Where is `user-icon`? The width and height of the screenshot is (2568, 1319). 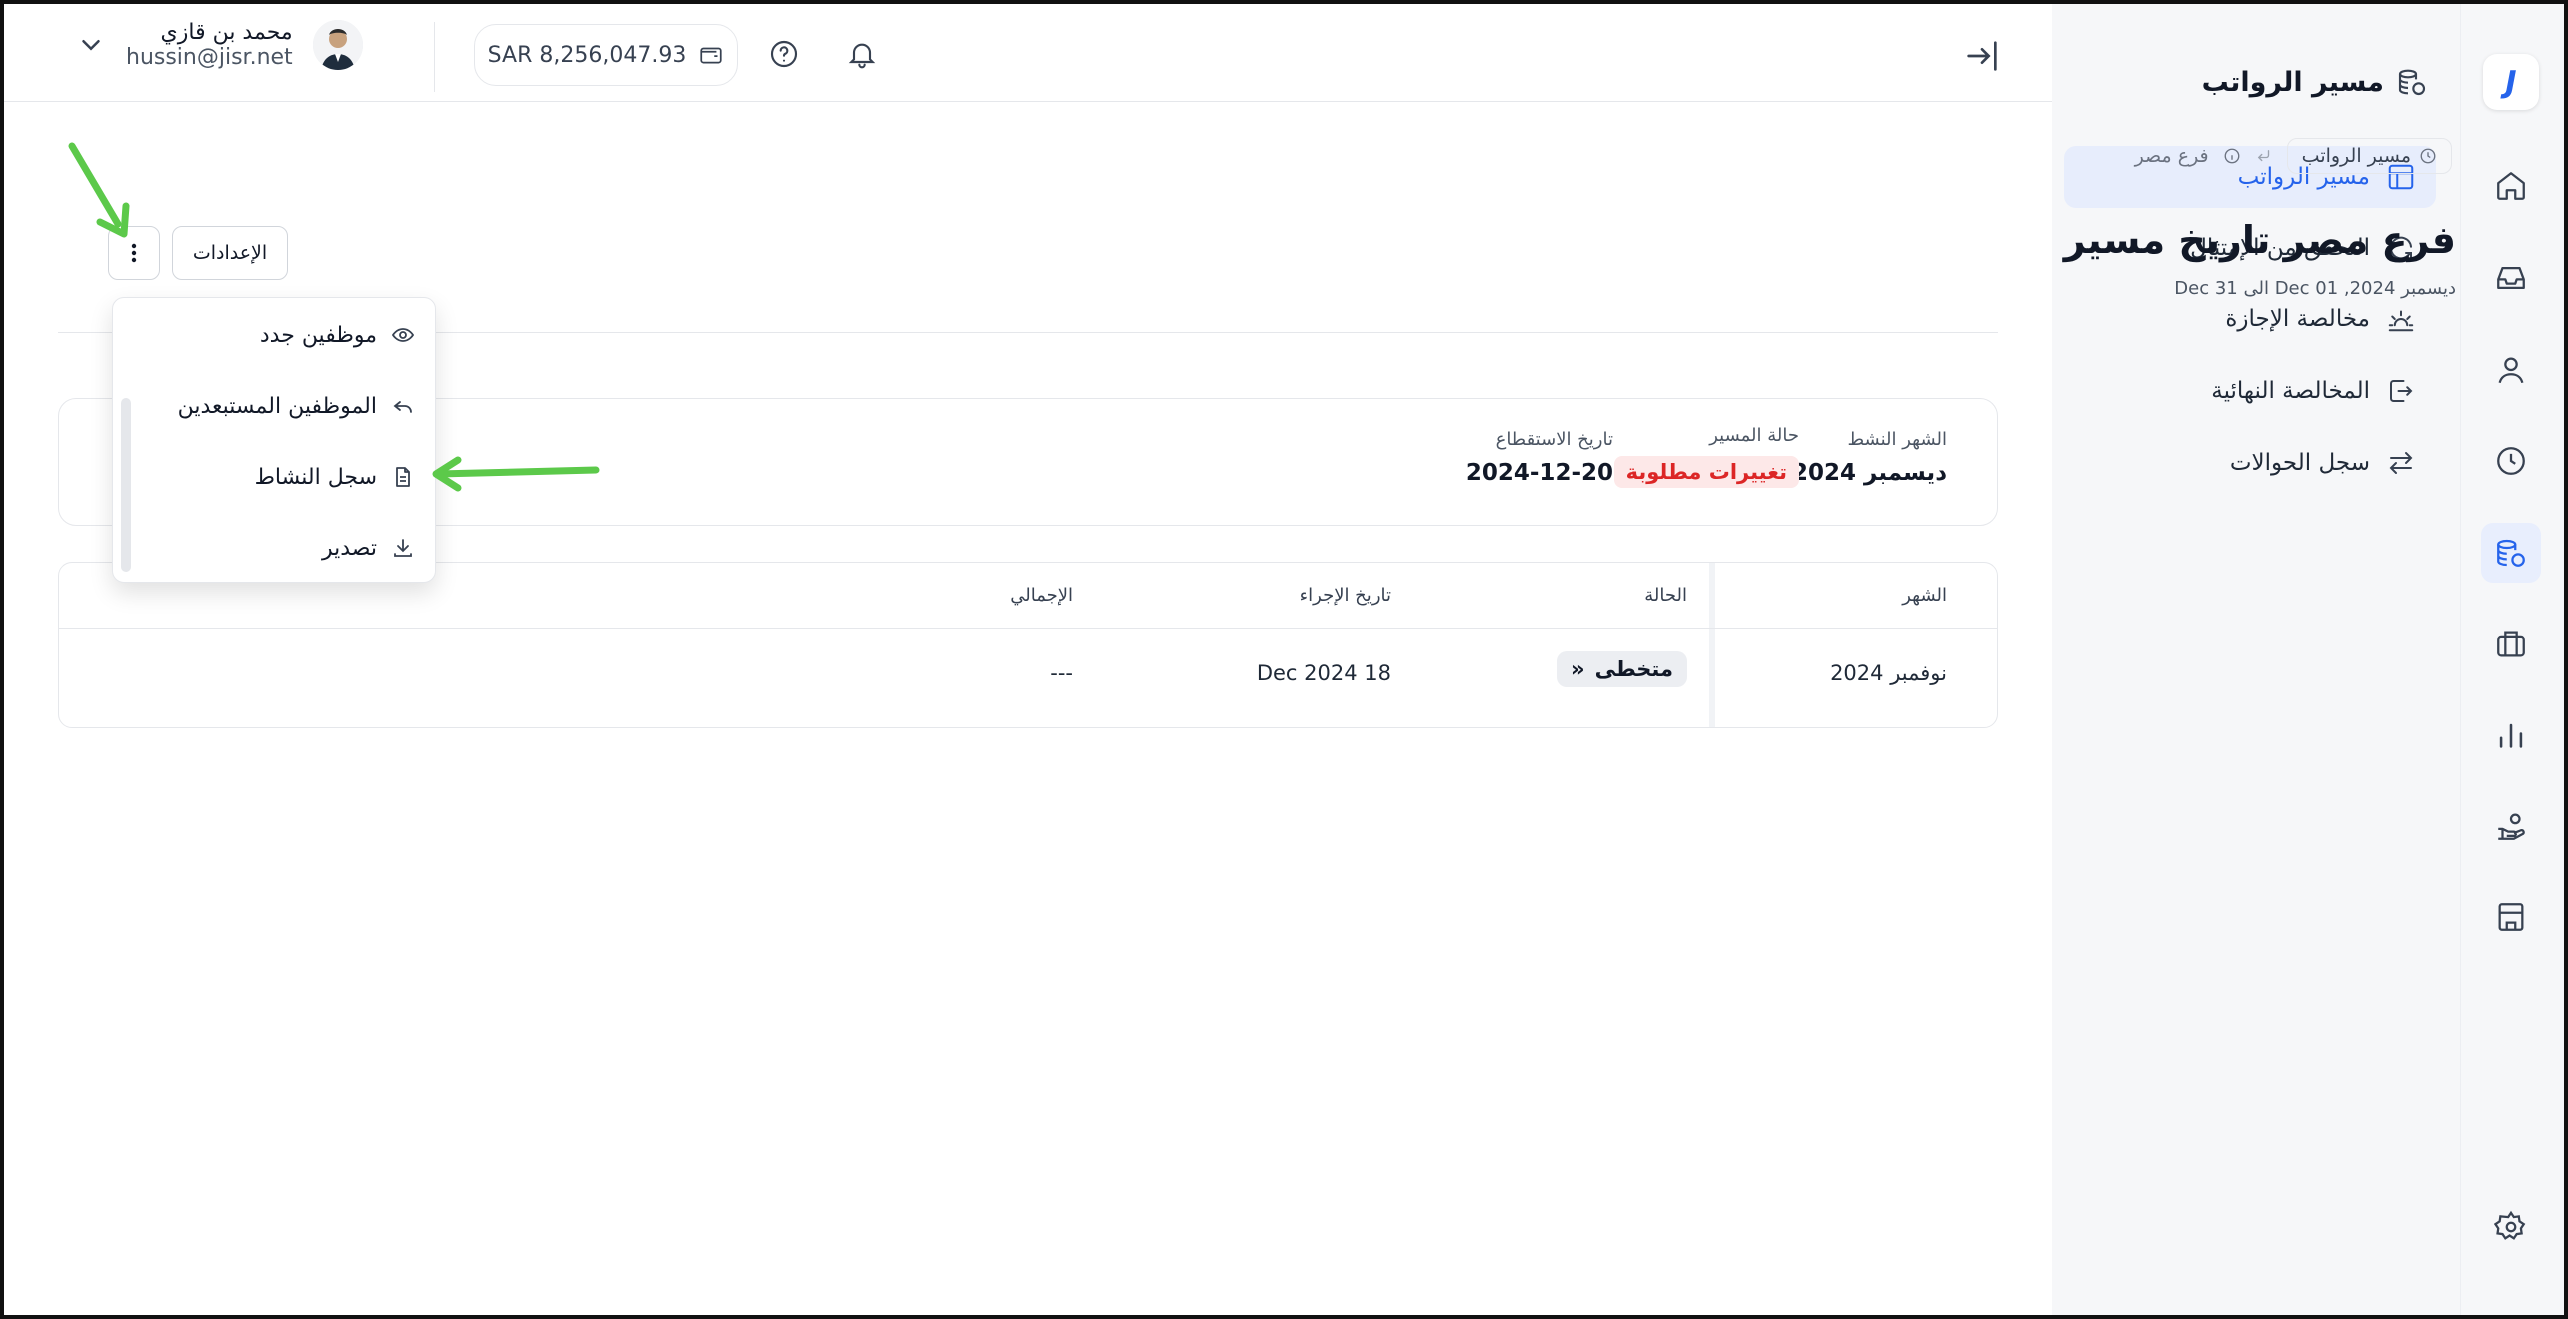
user-icon is located at coordinates (2511, 370).